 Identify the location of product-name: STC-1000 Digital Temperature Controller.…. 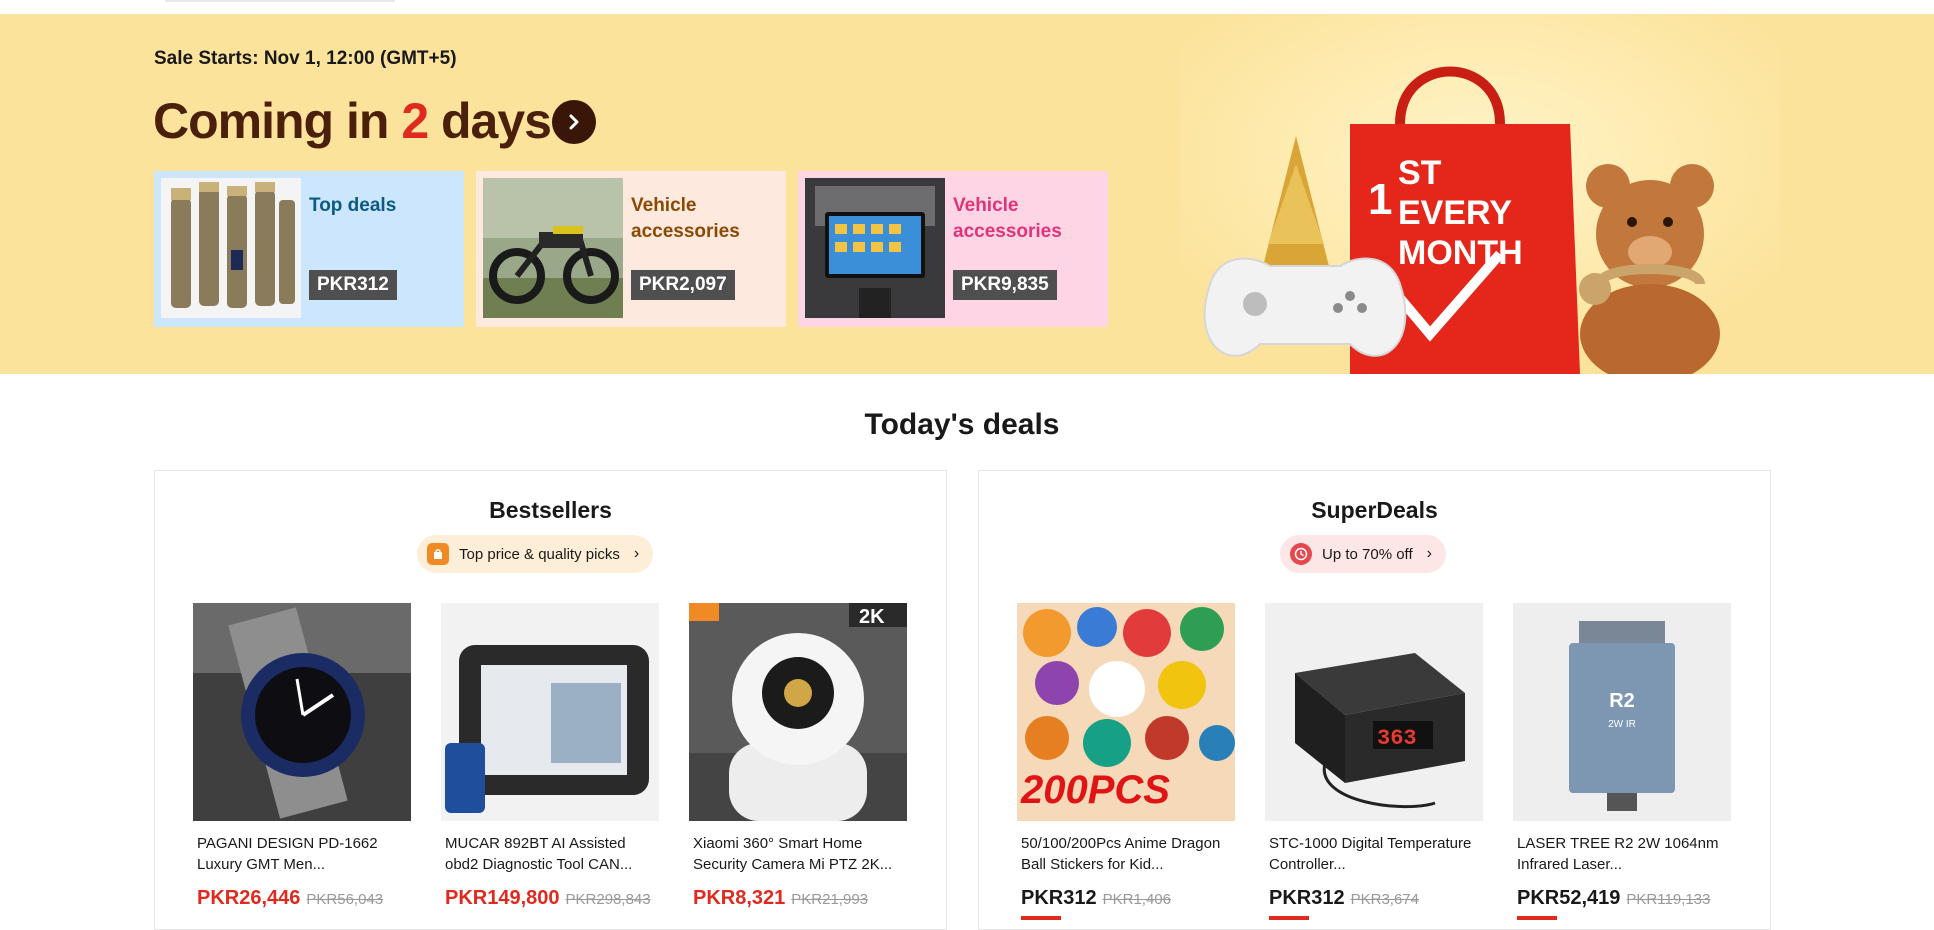
(1370, 854).